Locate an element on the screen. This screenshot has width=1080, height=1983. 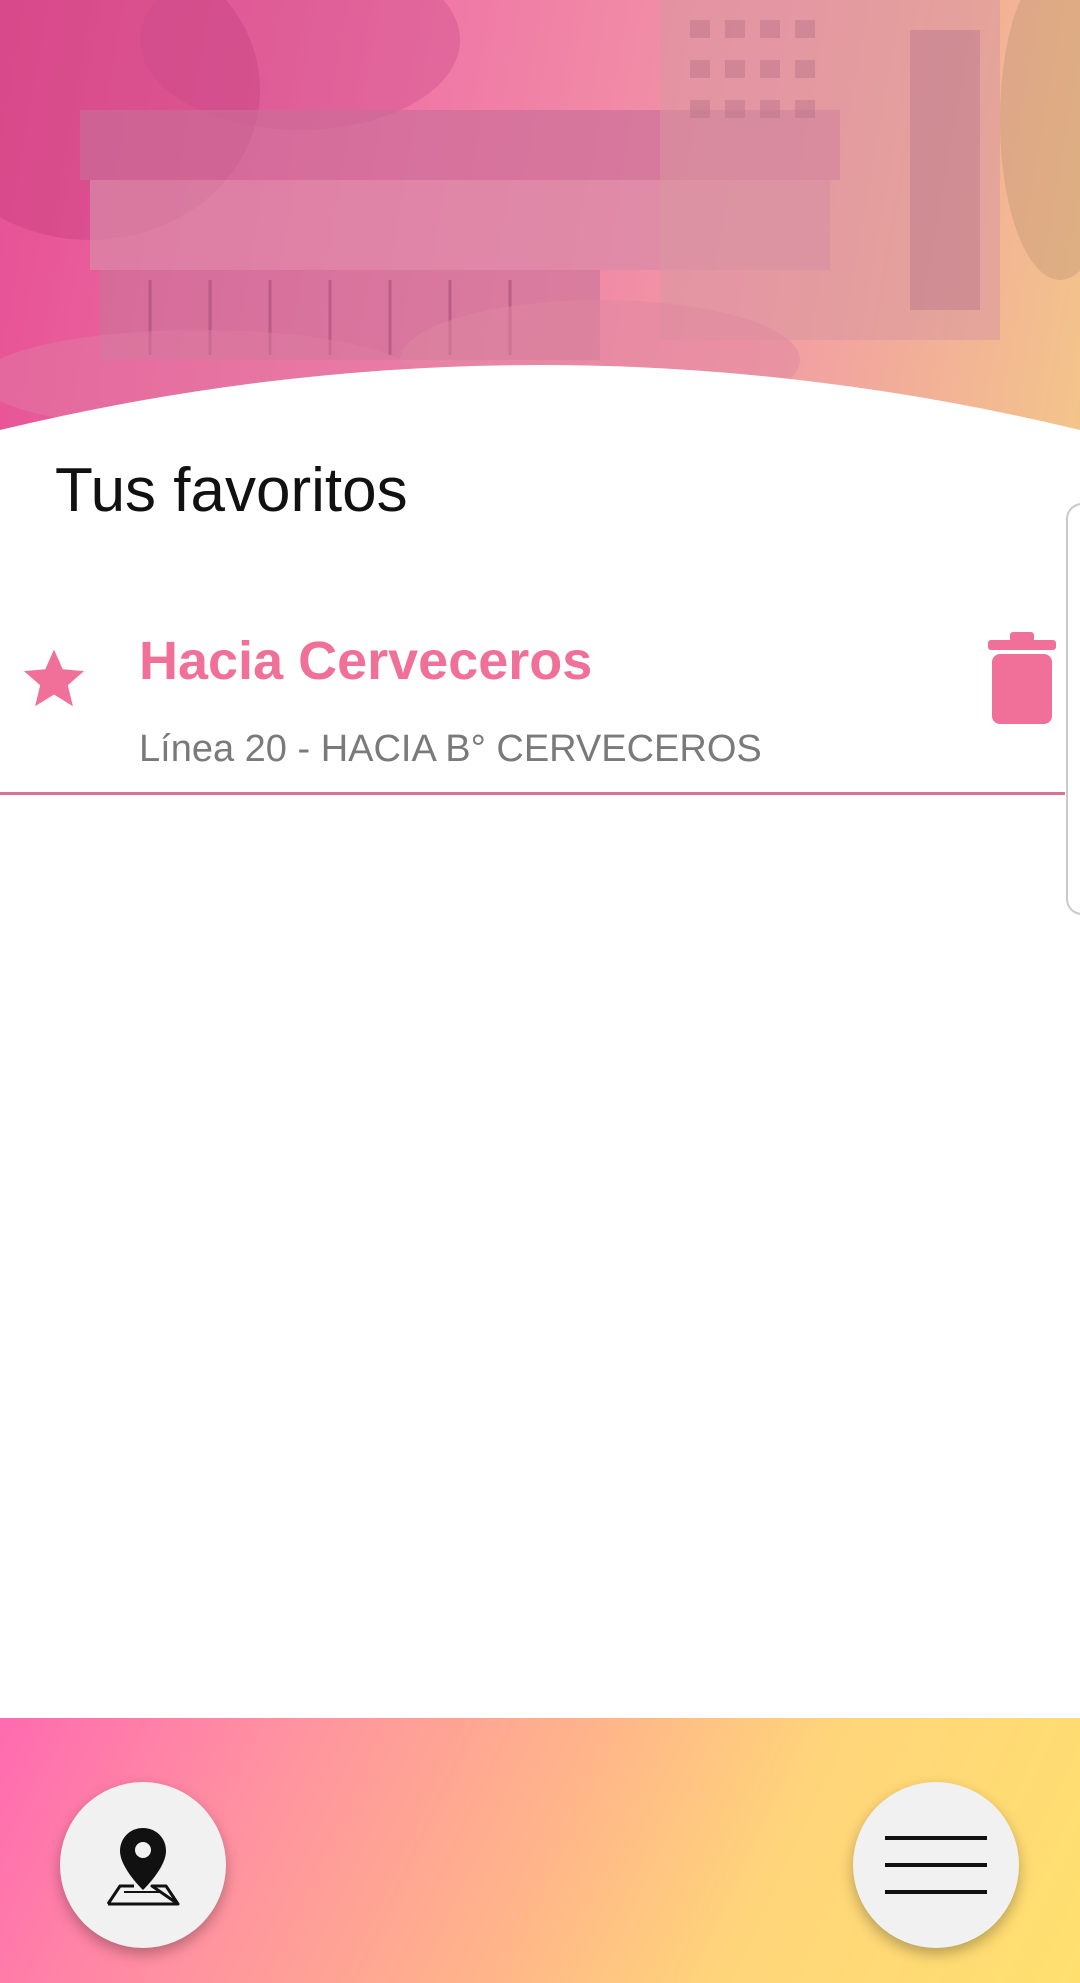
map-button is located at coordinates (143, 1865).